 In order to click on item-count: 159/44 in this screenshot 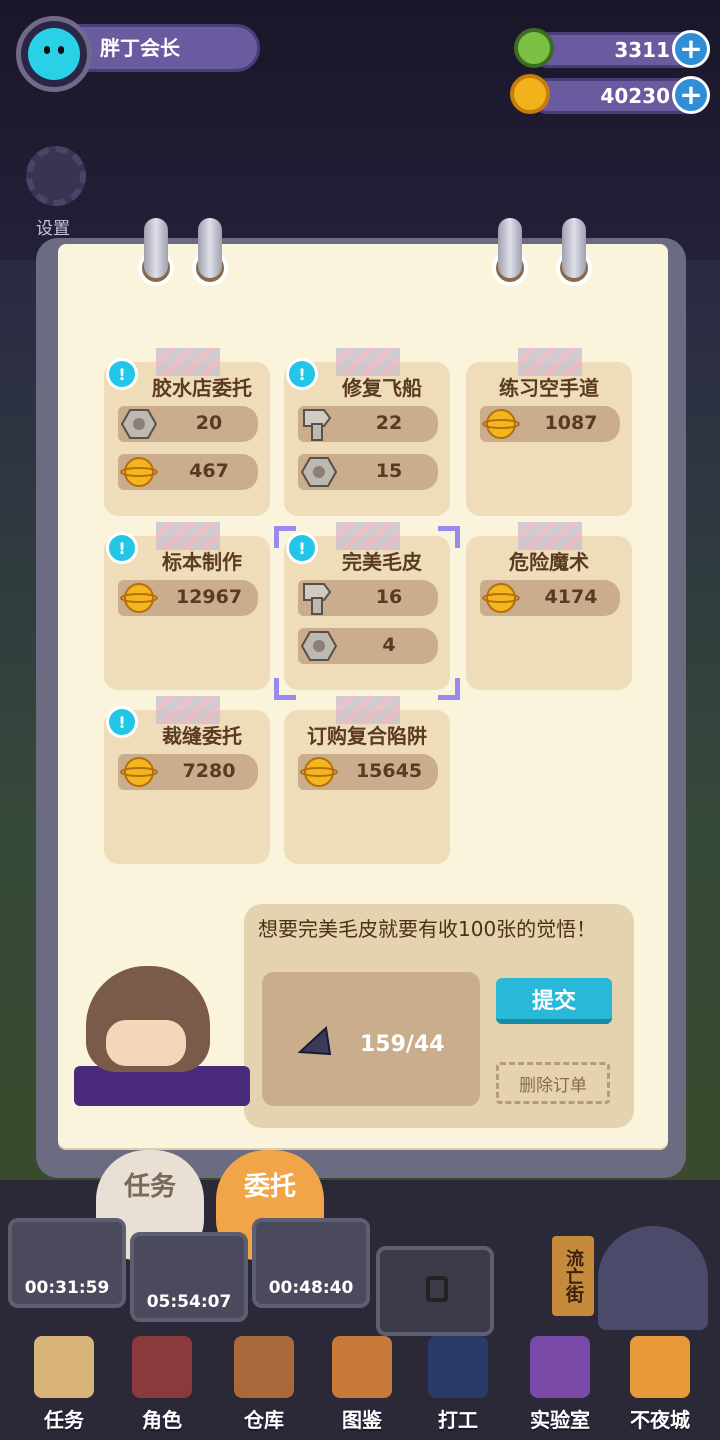, I will do `click(402, 1044)`.